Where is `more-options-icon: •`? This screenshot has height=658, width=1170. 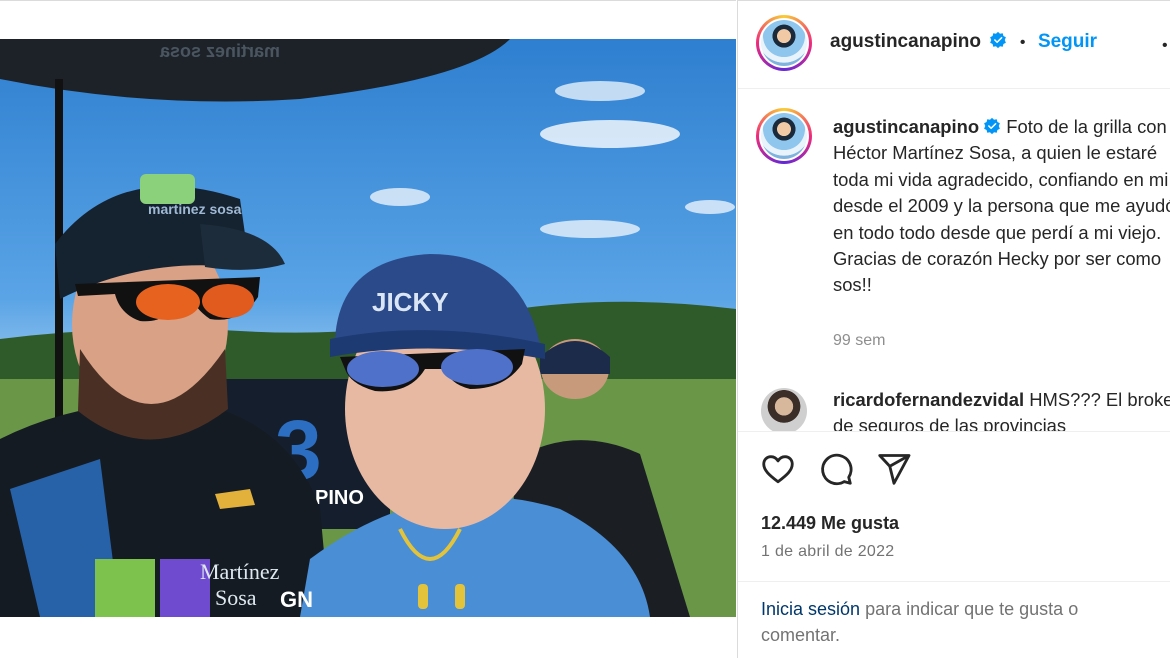
more-options-icon: • is located at coordinates (1165, 46).